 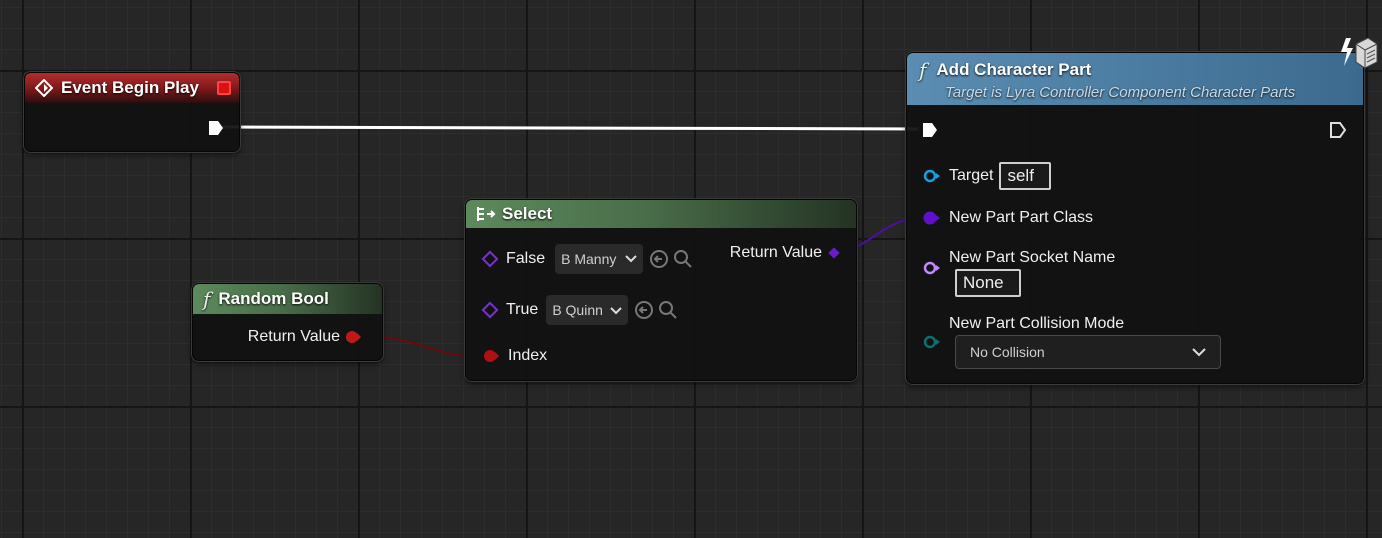 I want to click on pin-label: Target, so click(x=971, y=175).